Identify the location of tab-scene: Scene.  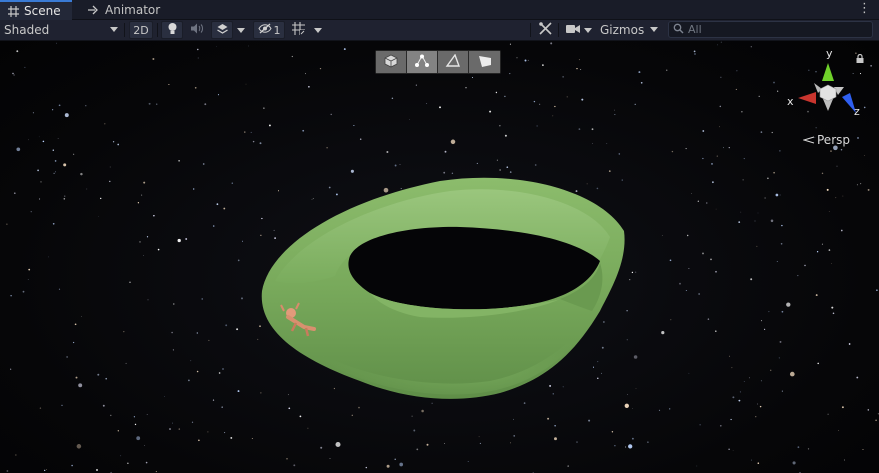
(36, 10).